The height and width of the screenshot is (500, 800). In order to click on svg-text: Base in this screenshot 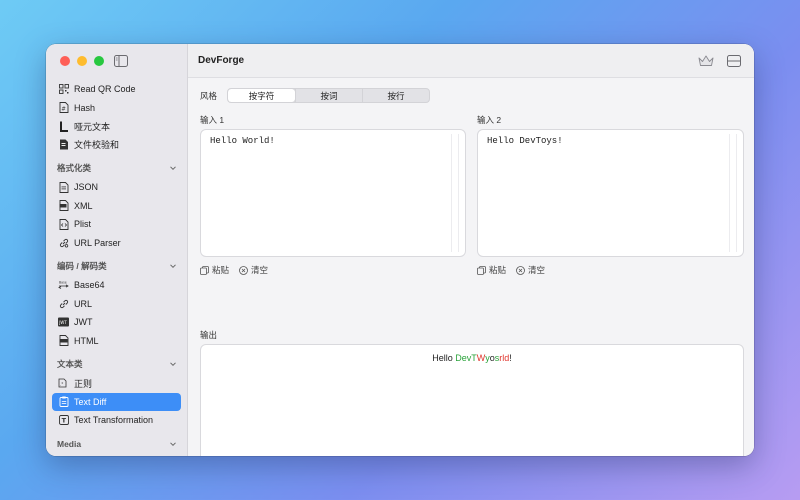, I will do `click(63, 283)`.